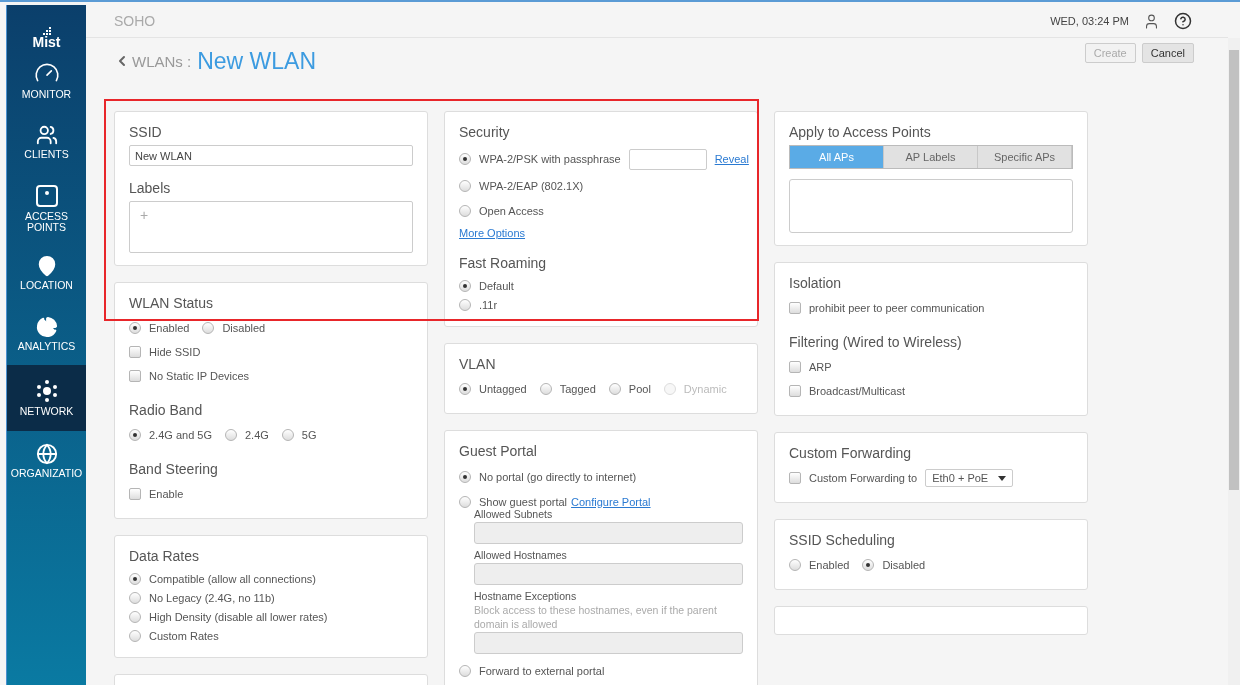 The image size is (1240, 685). What do you see at coordinates (150, 188) in the screenshot?
I see `section-heading: Labels` at bounding box center [150, 188].